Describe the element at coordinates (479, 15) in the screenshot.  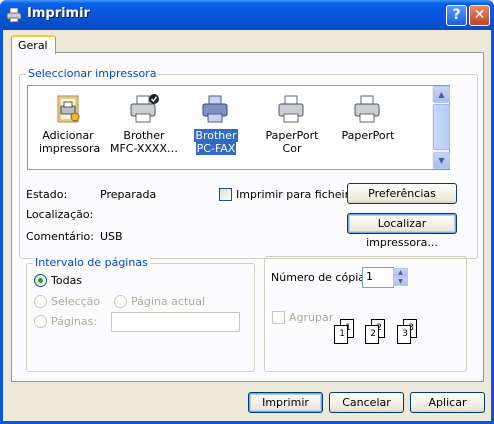
I see `close-button: ✕` at that location.